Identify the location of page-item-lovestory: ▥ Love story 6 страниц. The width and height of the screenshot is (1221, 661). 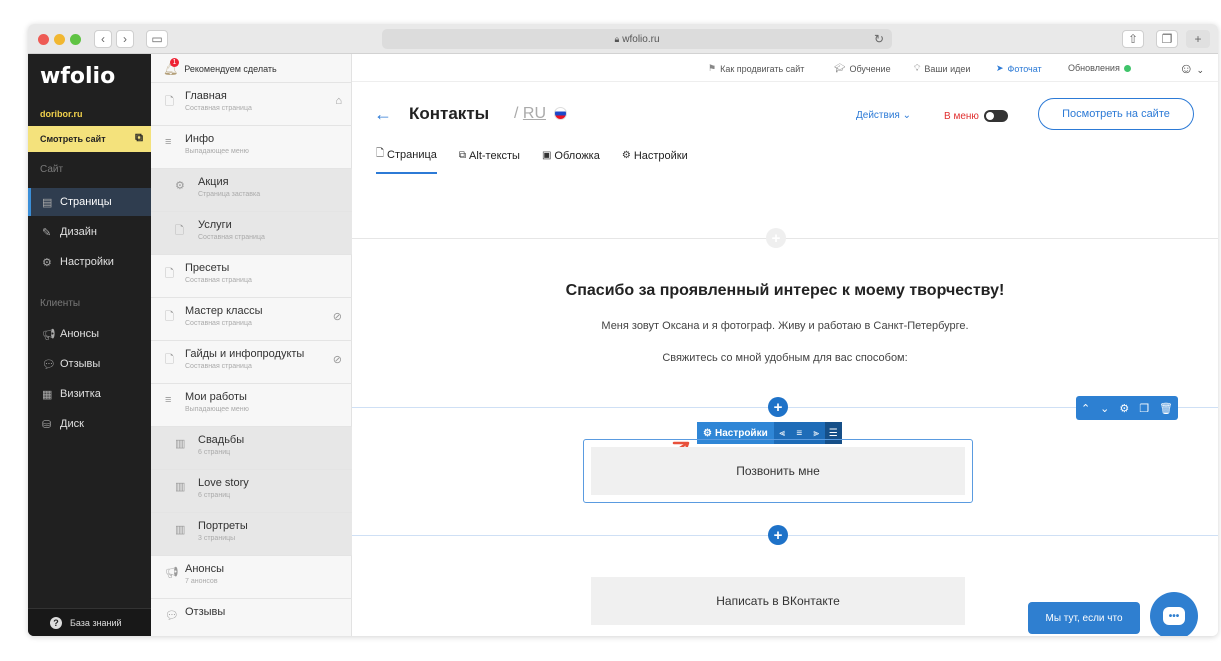
(251, 490).